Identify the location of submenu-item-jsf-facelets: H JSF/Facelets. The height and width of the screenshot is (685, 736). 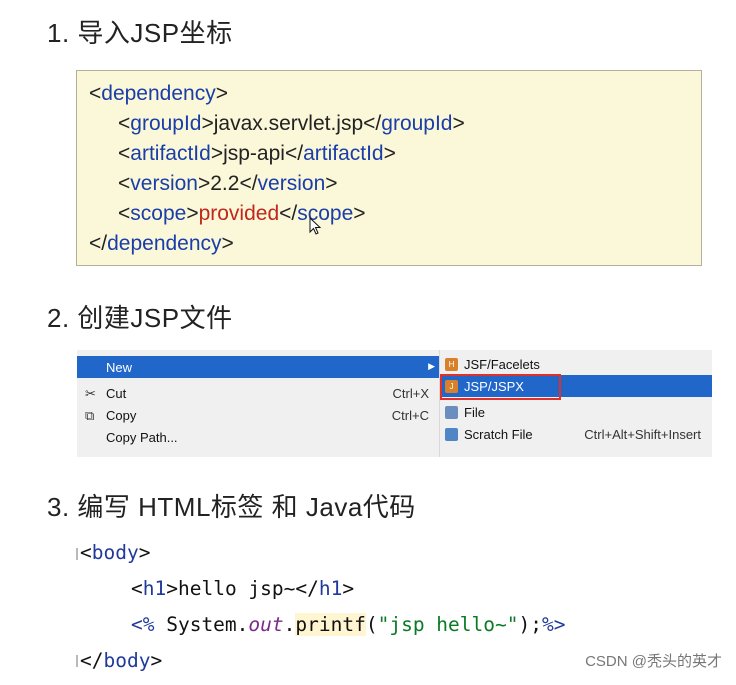
(576, 364).